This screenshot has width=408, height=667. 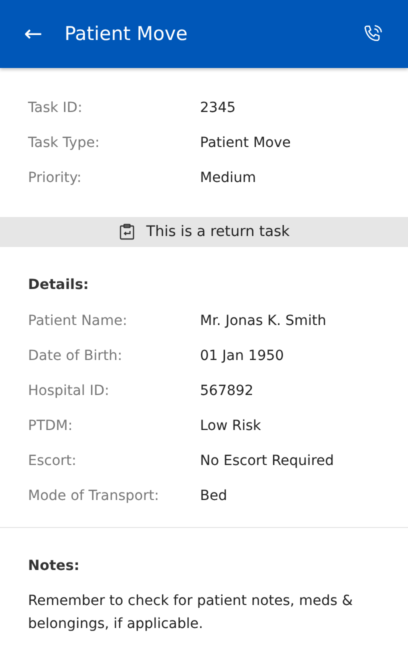 I want to click on field-label: Escort:, so click(x=53, y=460).